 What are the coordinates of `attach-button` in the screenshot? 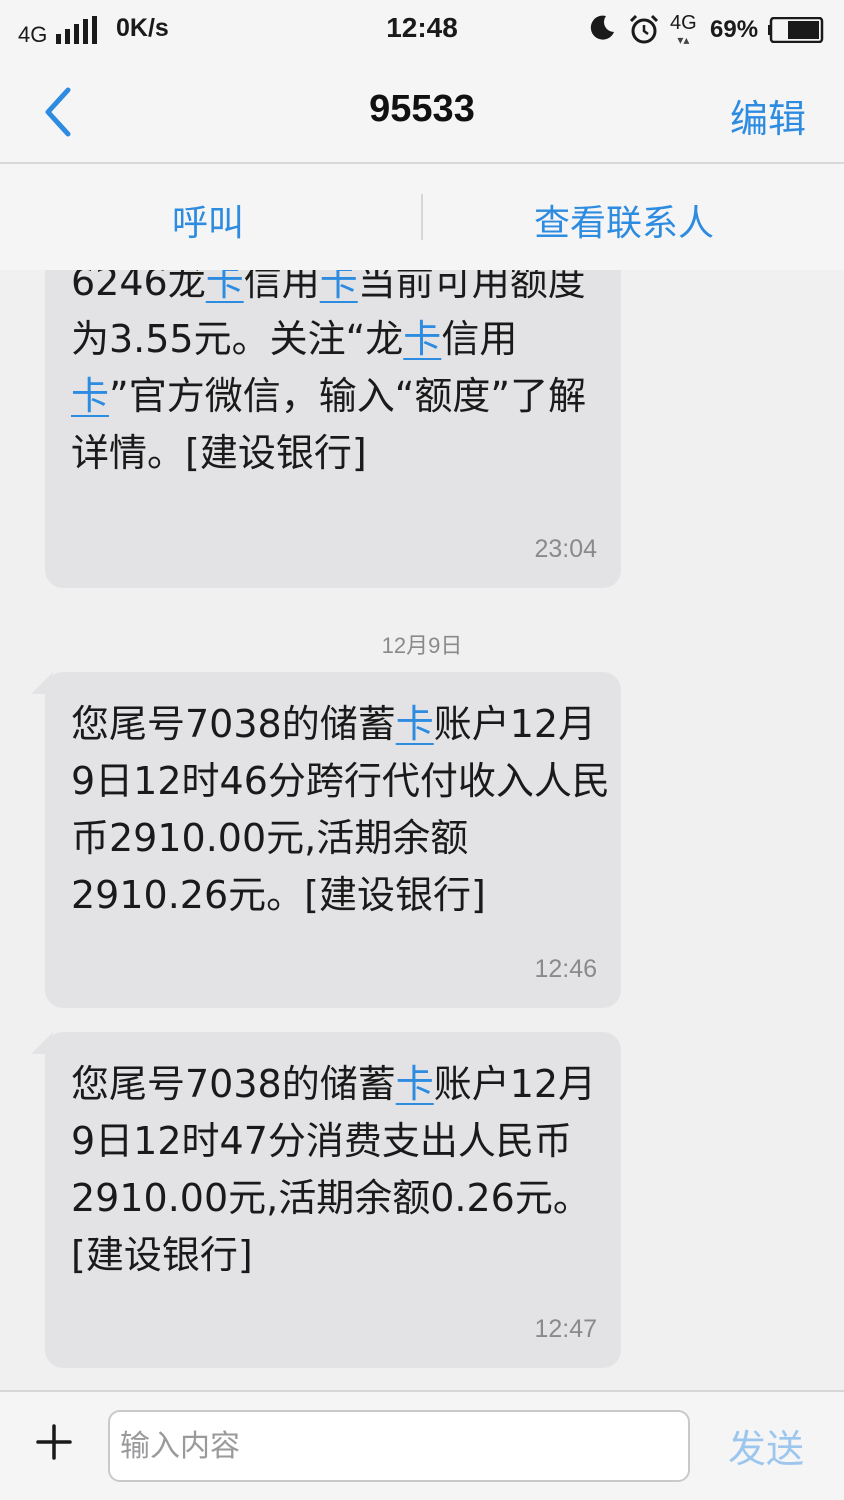 It's located at (54, 1442).